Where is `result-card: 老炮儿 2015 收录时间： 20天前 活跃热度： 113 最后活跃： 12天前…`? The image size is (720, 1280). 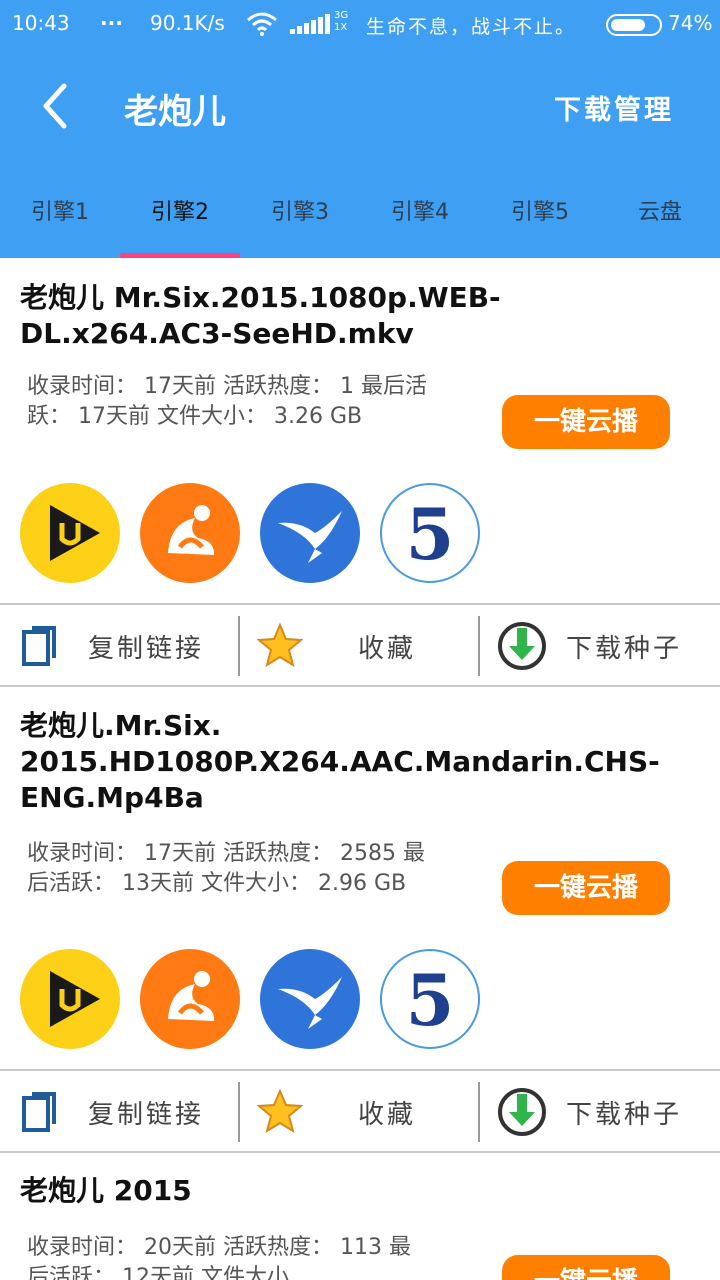 result-card: 老炮儿 2015 收录时间： 20天前 活跃热度： 113 最后活跃： 12天前… is located at coordinates (360, 1216).